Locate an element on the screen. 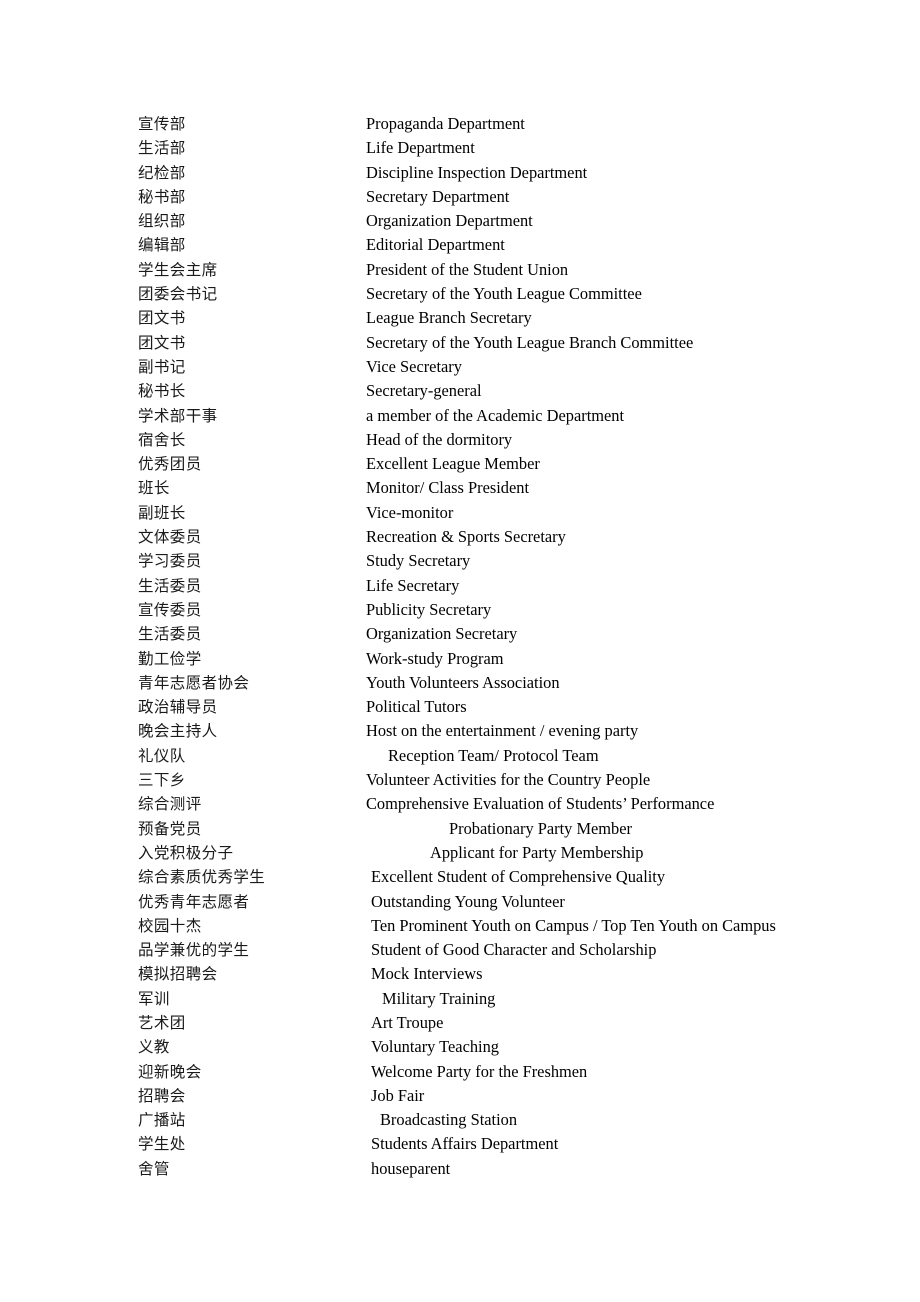 This screenshot has width=920, height=1302. term-chinese: 宣传委员 is located at coordinates (170, 609).